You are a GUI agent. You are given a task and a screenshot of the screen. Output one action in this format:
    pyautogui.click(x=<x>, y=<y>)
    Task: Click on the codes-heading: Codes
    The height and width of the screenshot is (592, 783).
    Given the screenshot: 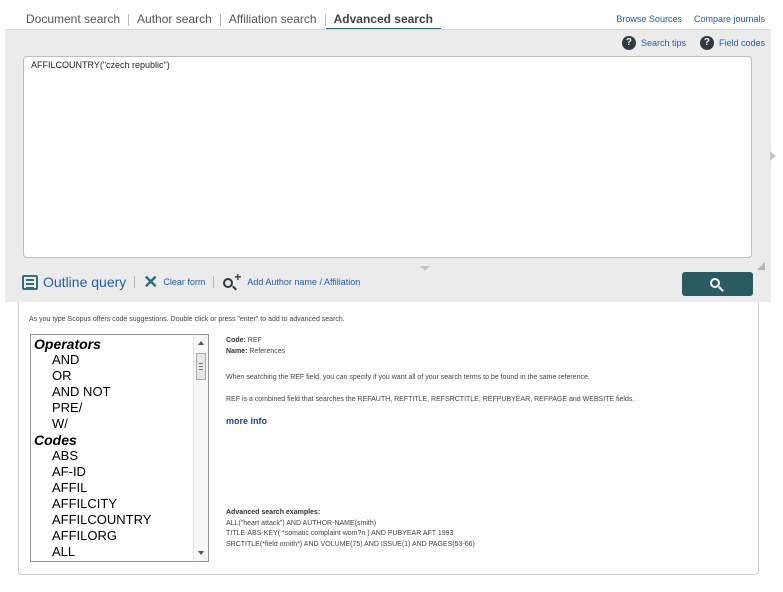 What is the action you would take?
    pyautogui.click(x=55, y=440)
    